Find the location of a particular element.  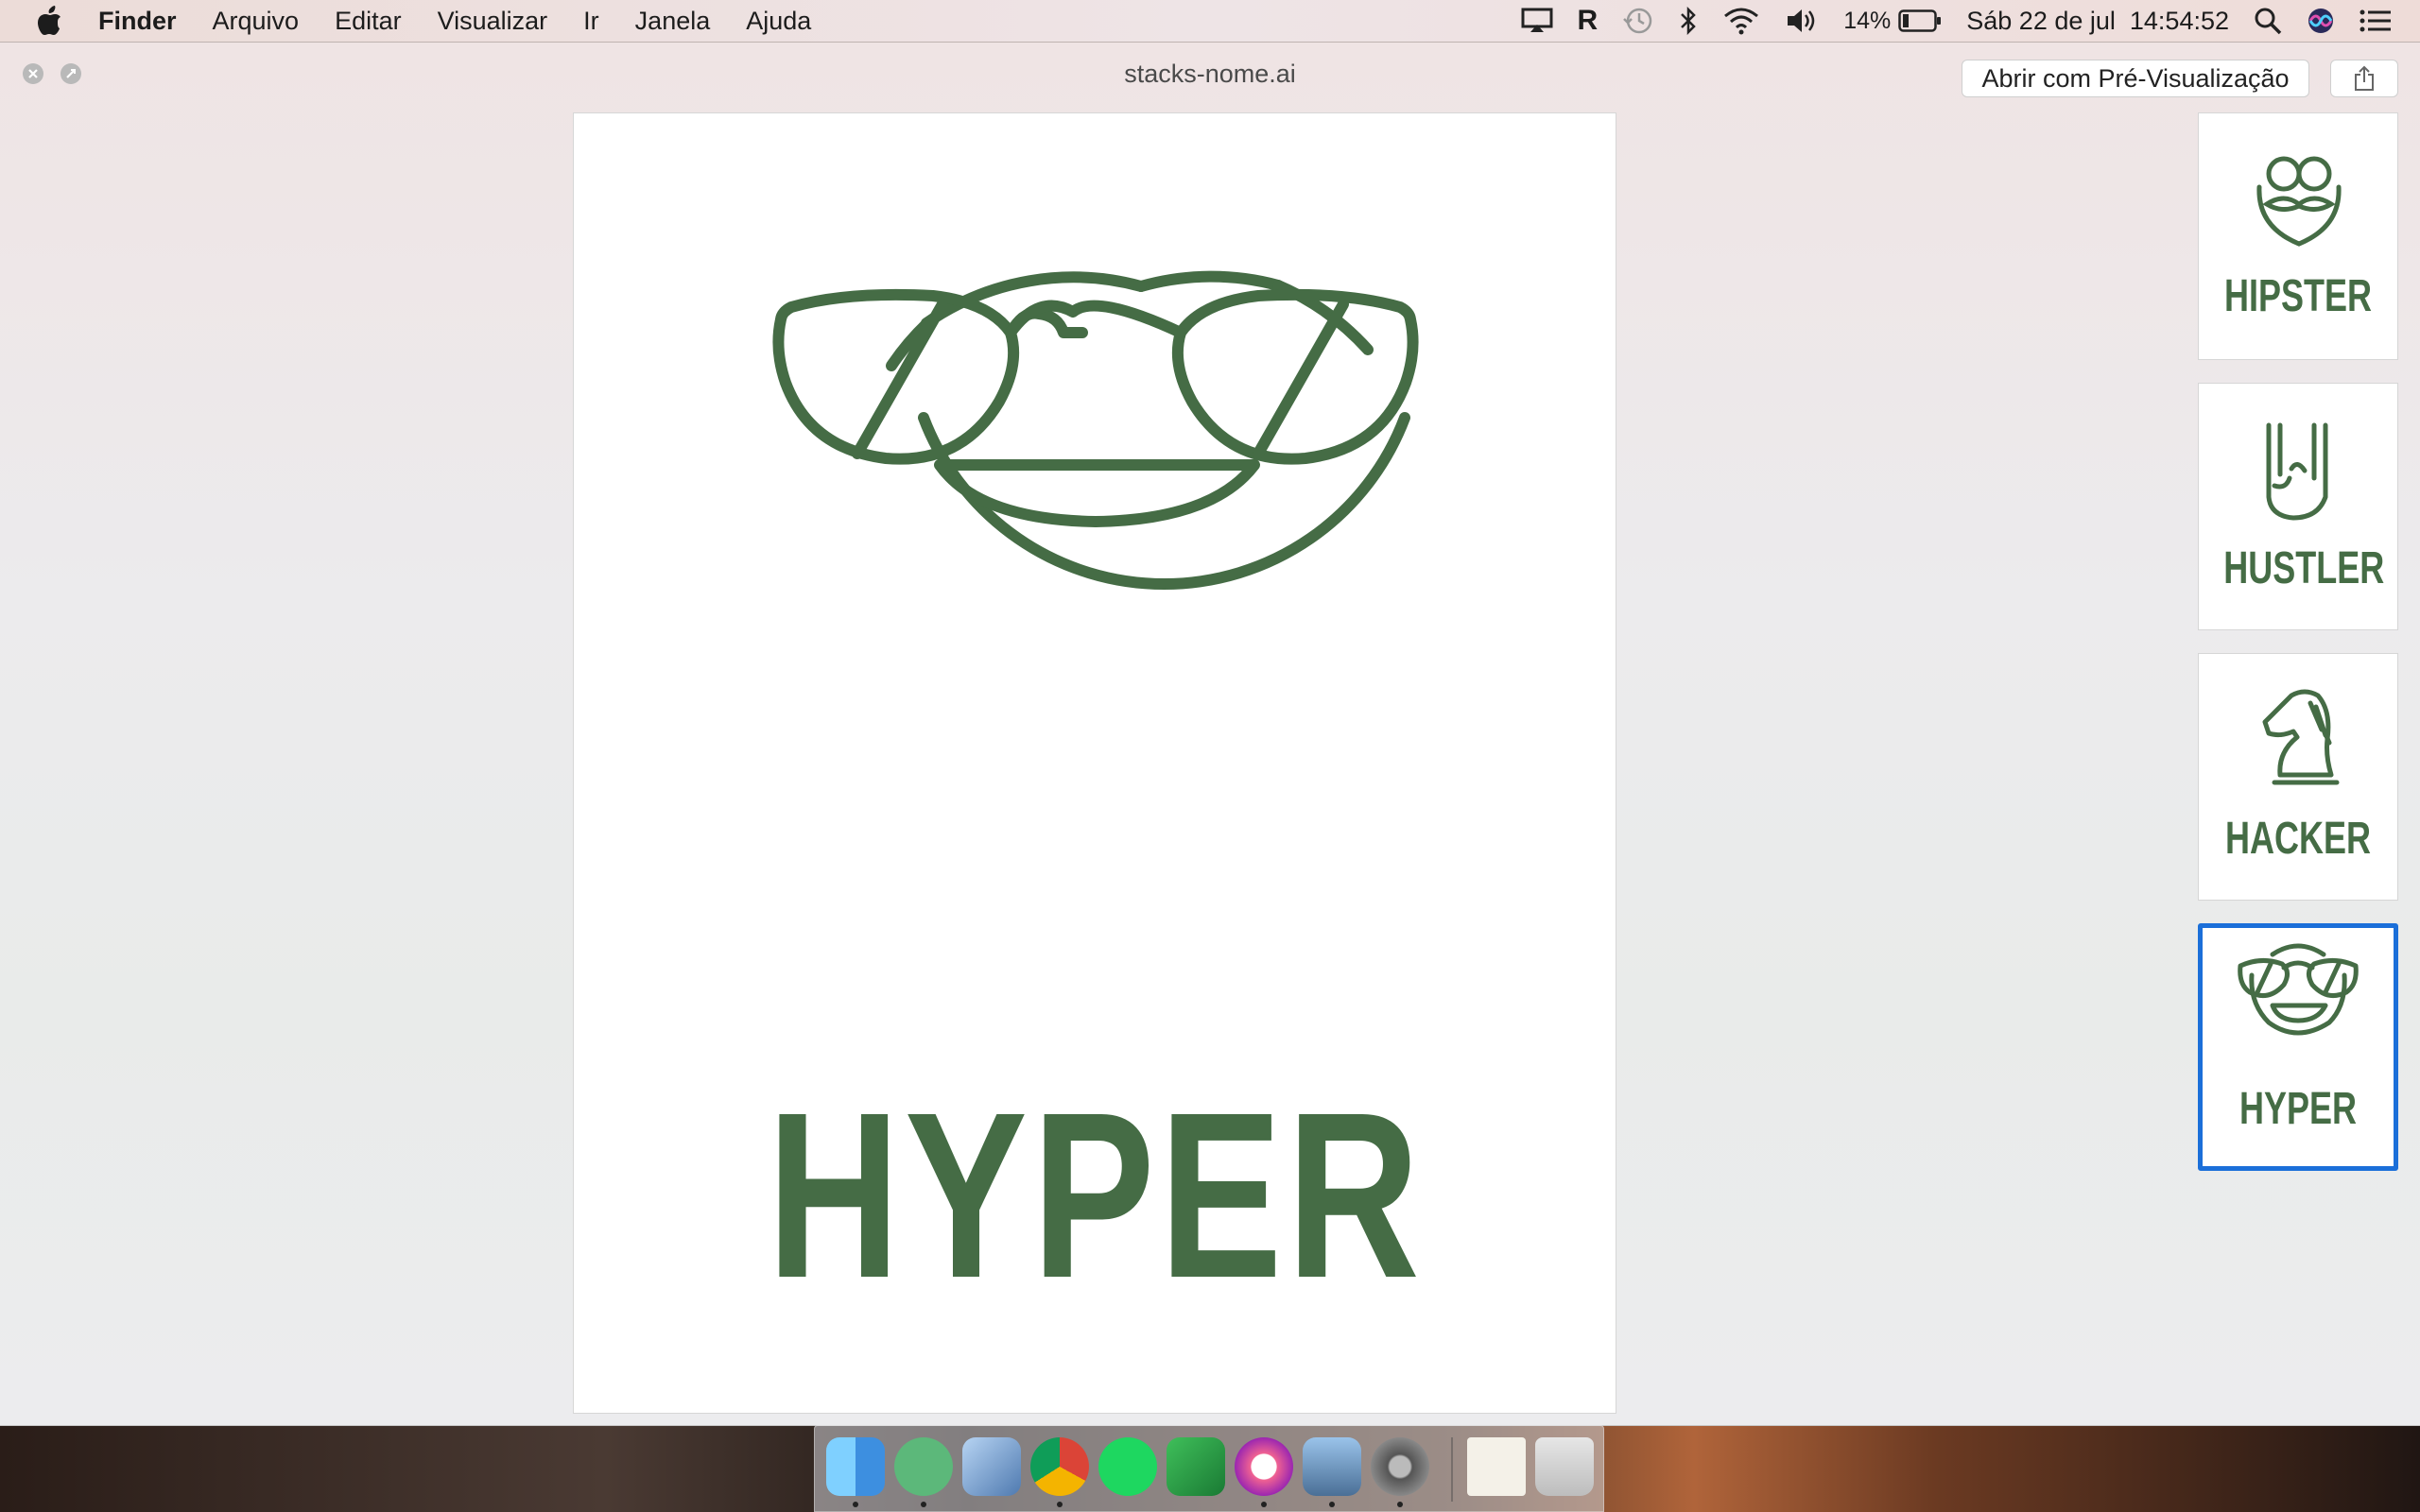

thumbnail-hacker: HACKER is located at coordinates (2298, 777).